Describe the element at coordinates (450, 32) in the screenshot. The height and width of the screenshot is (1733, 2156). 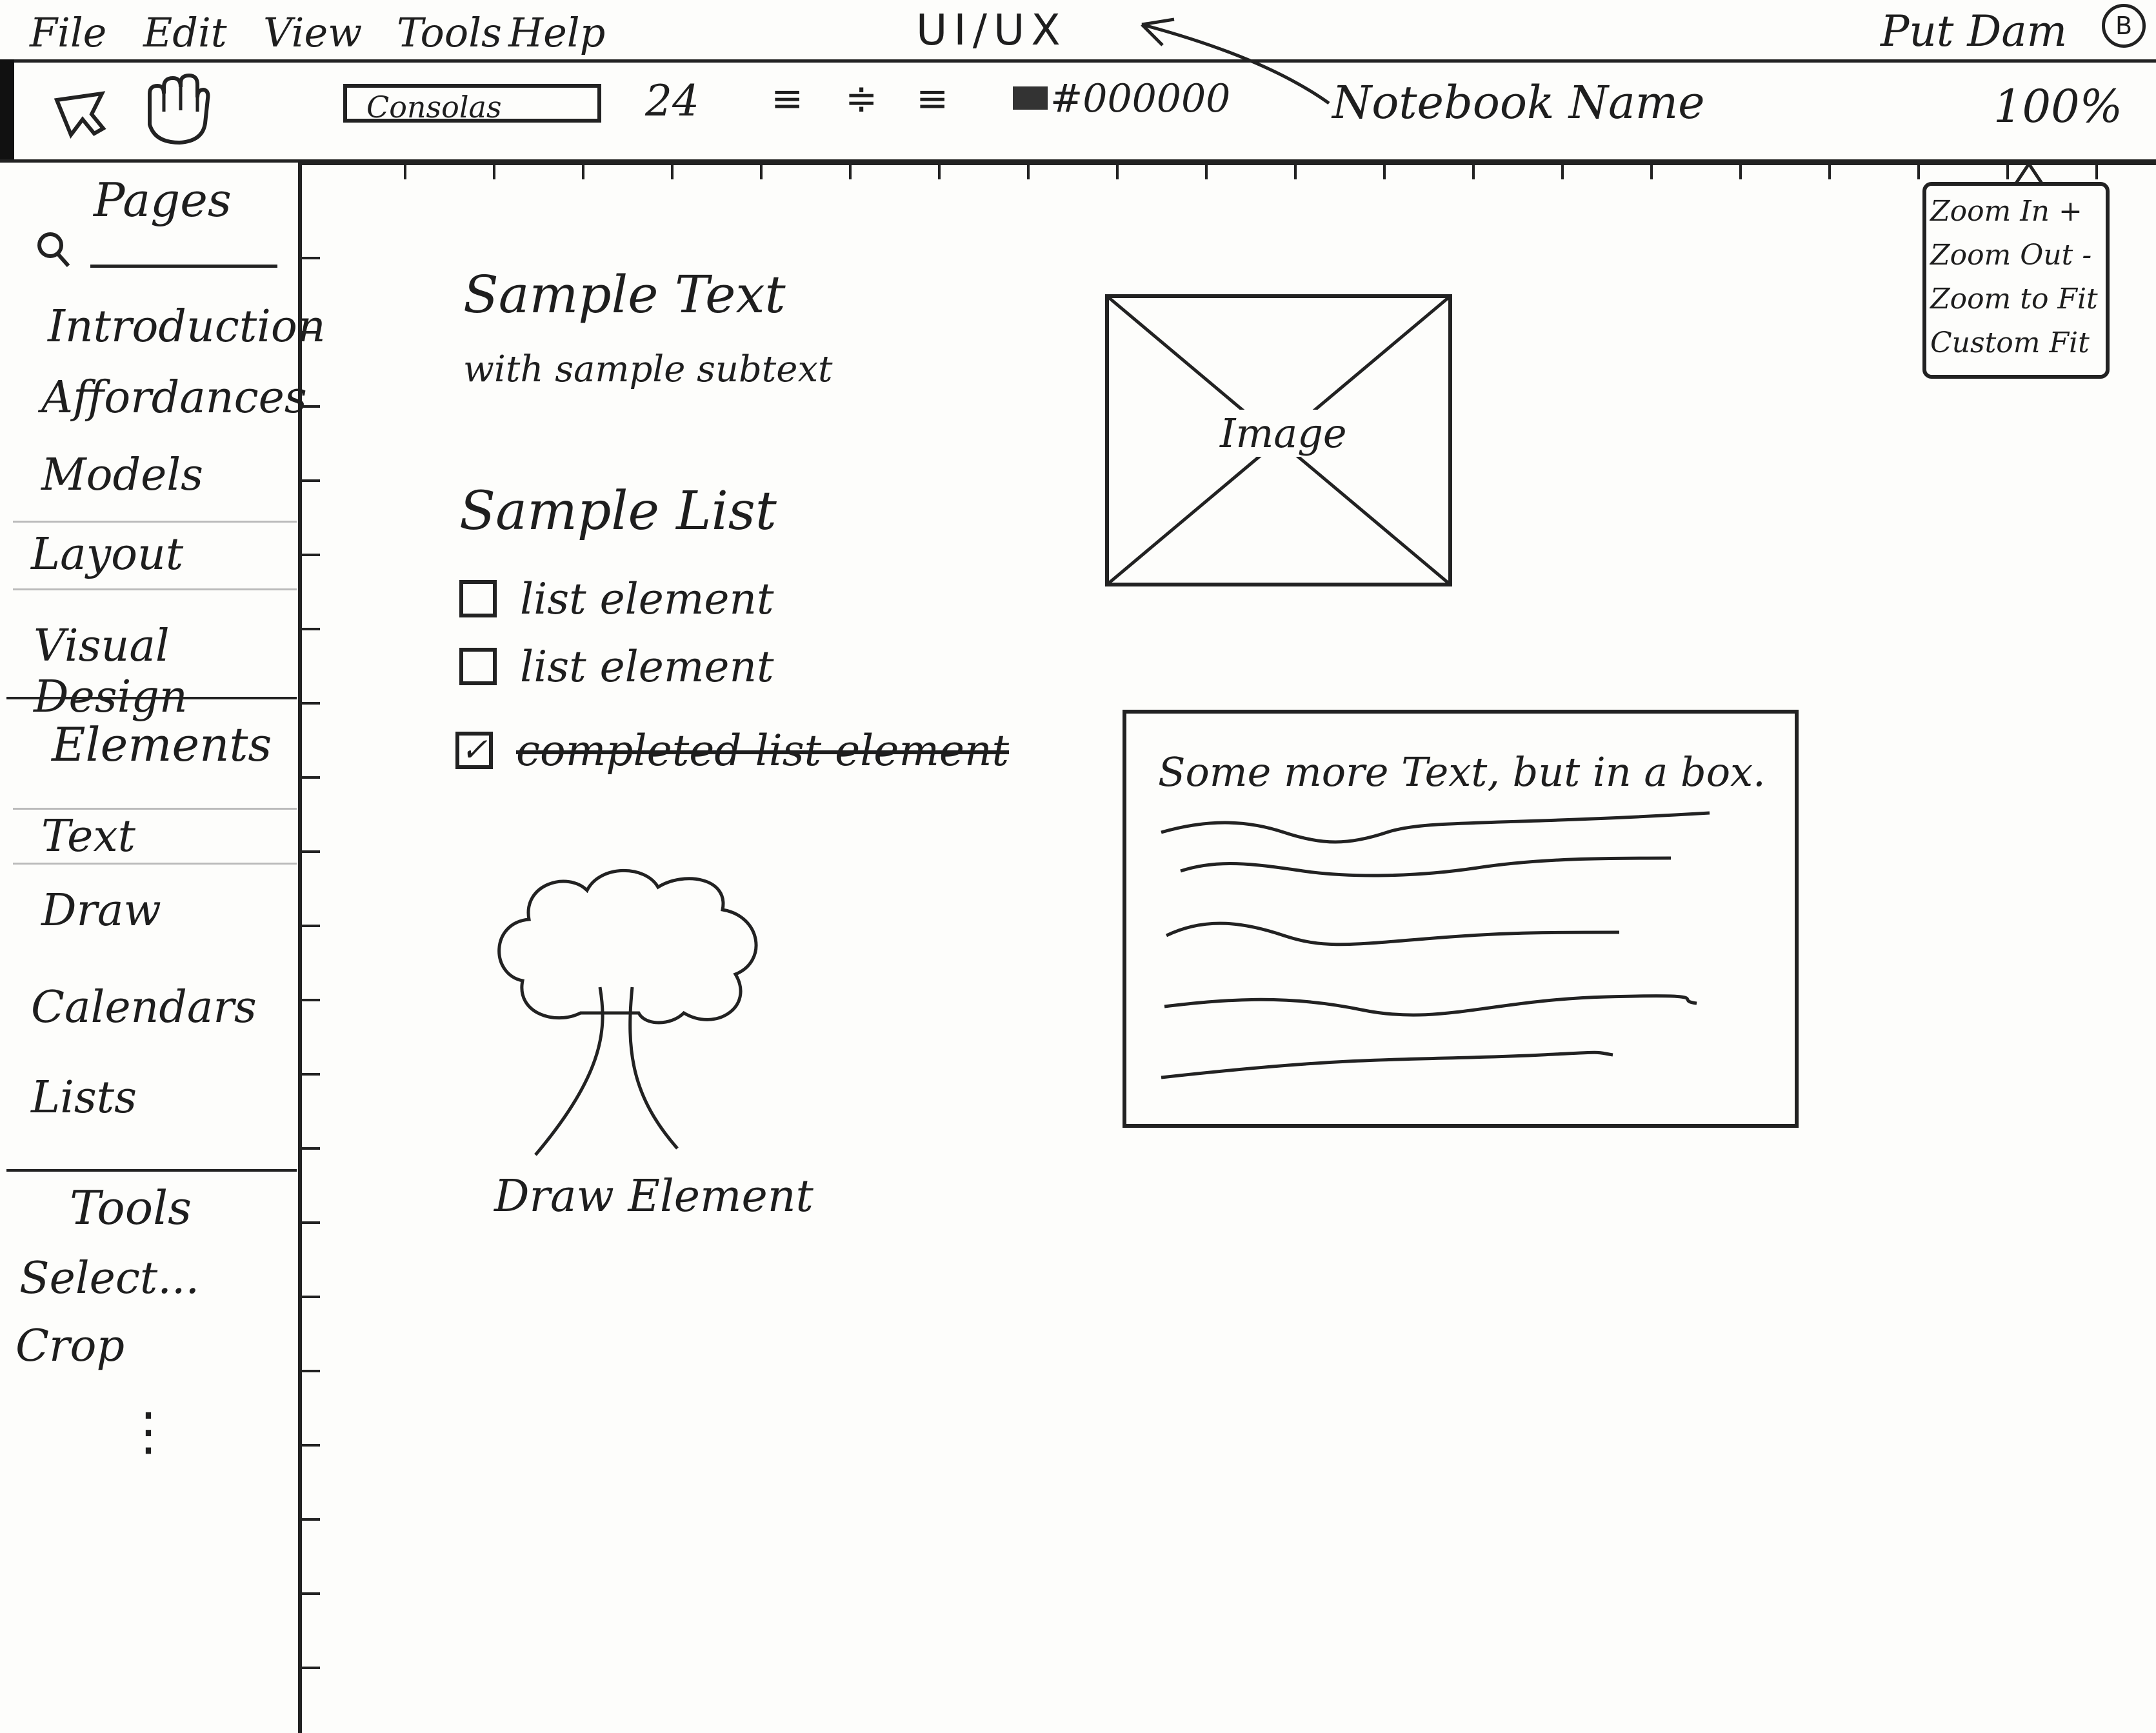
I see `menu-tools: Tools` at that location.